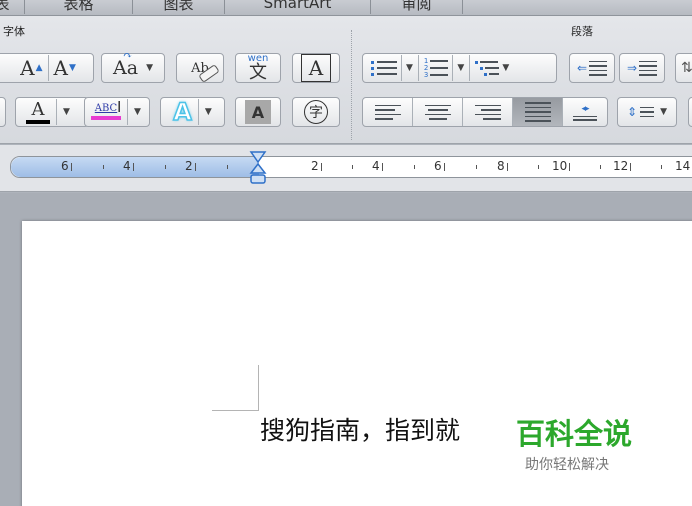 The image size is (692, 506). What do you see at coordinates (315, 166) in the screenshot?
I see `ruler-label: 2` at bounding box center [315, 166].